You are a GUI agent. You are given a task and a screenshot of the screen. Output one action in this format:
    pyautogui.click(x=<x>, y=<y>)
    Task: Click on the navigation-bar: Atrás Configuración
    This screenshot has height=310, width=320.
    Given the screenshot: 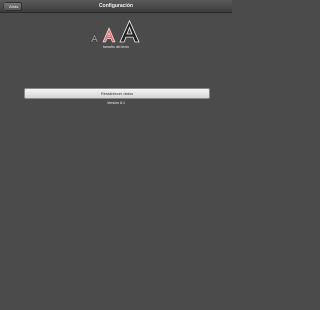 What is the action you would take?
    pyautogui.click(x=116, y=6)
    